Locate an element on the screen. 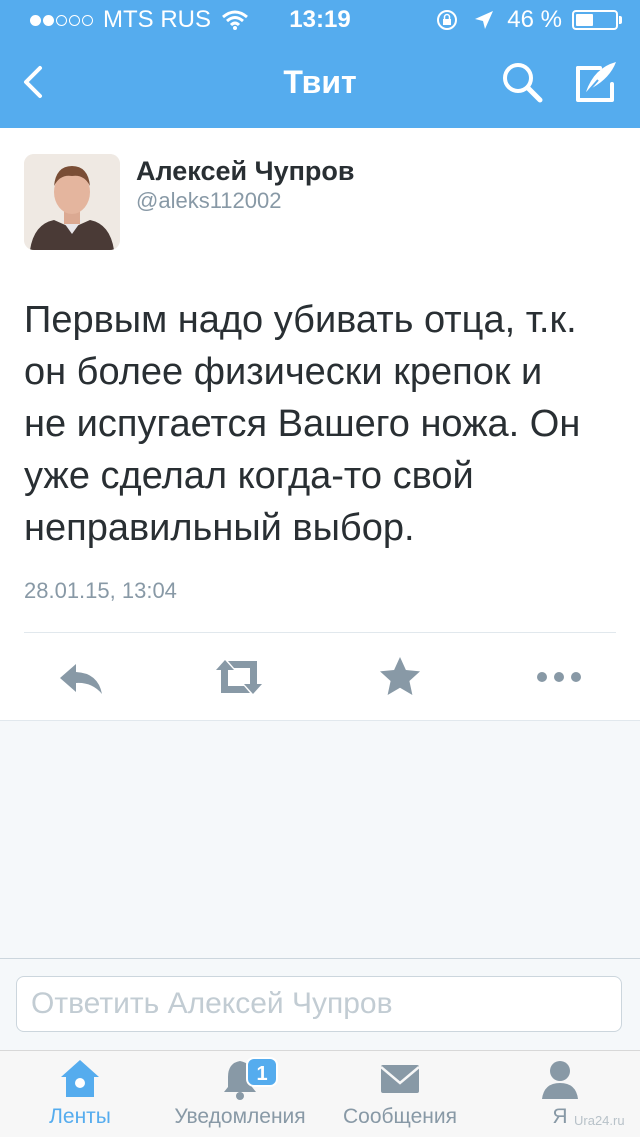  status-bar: MTS RUS 13:19 46 % is located at coordinates (320, 20).